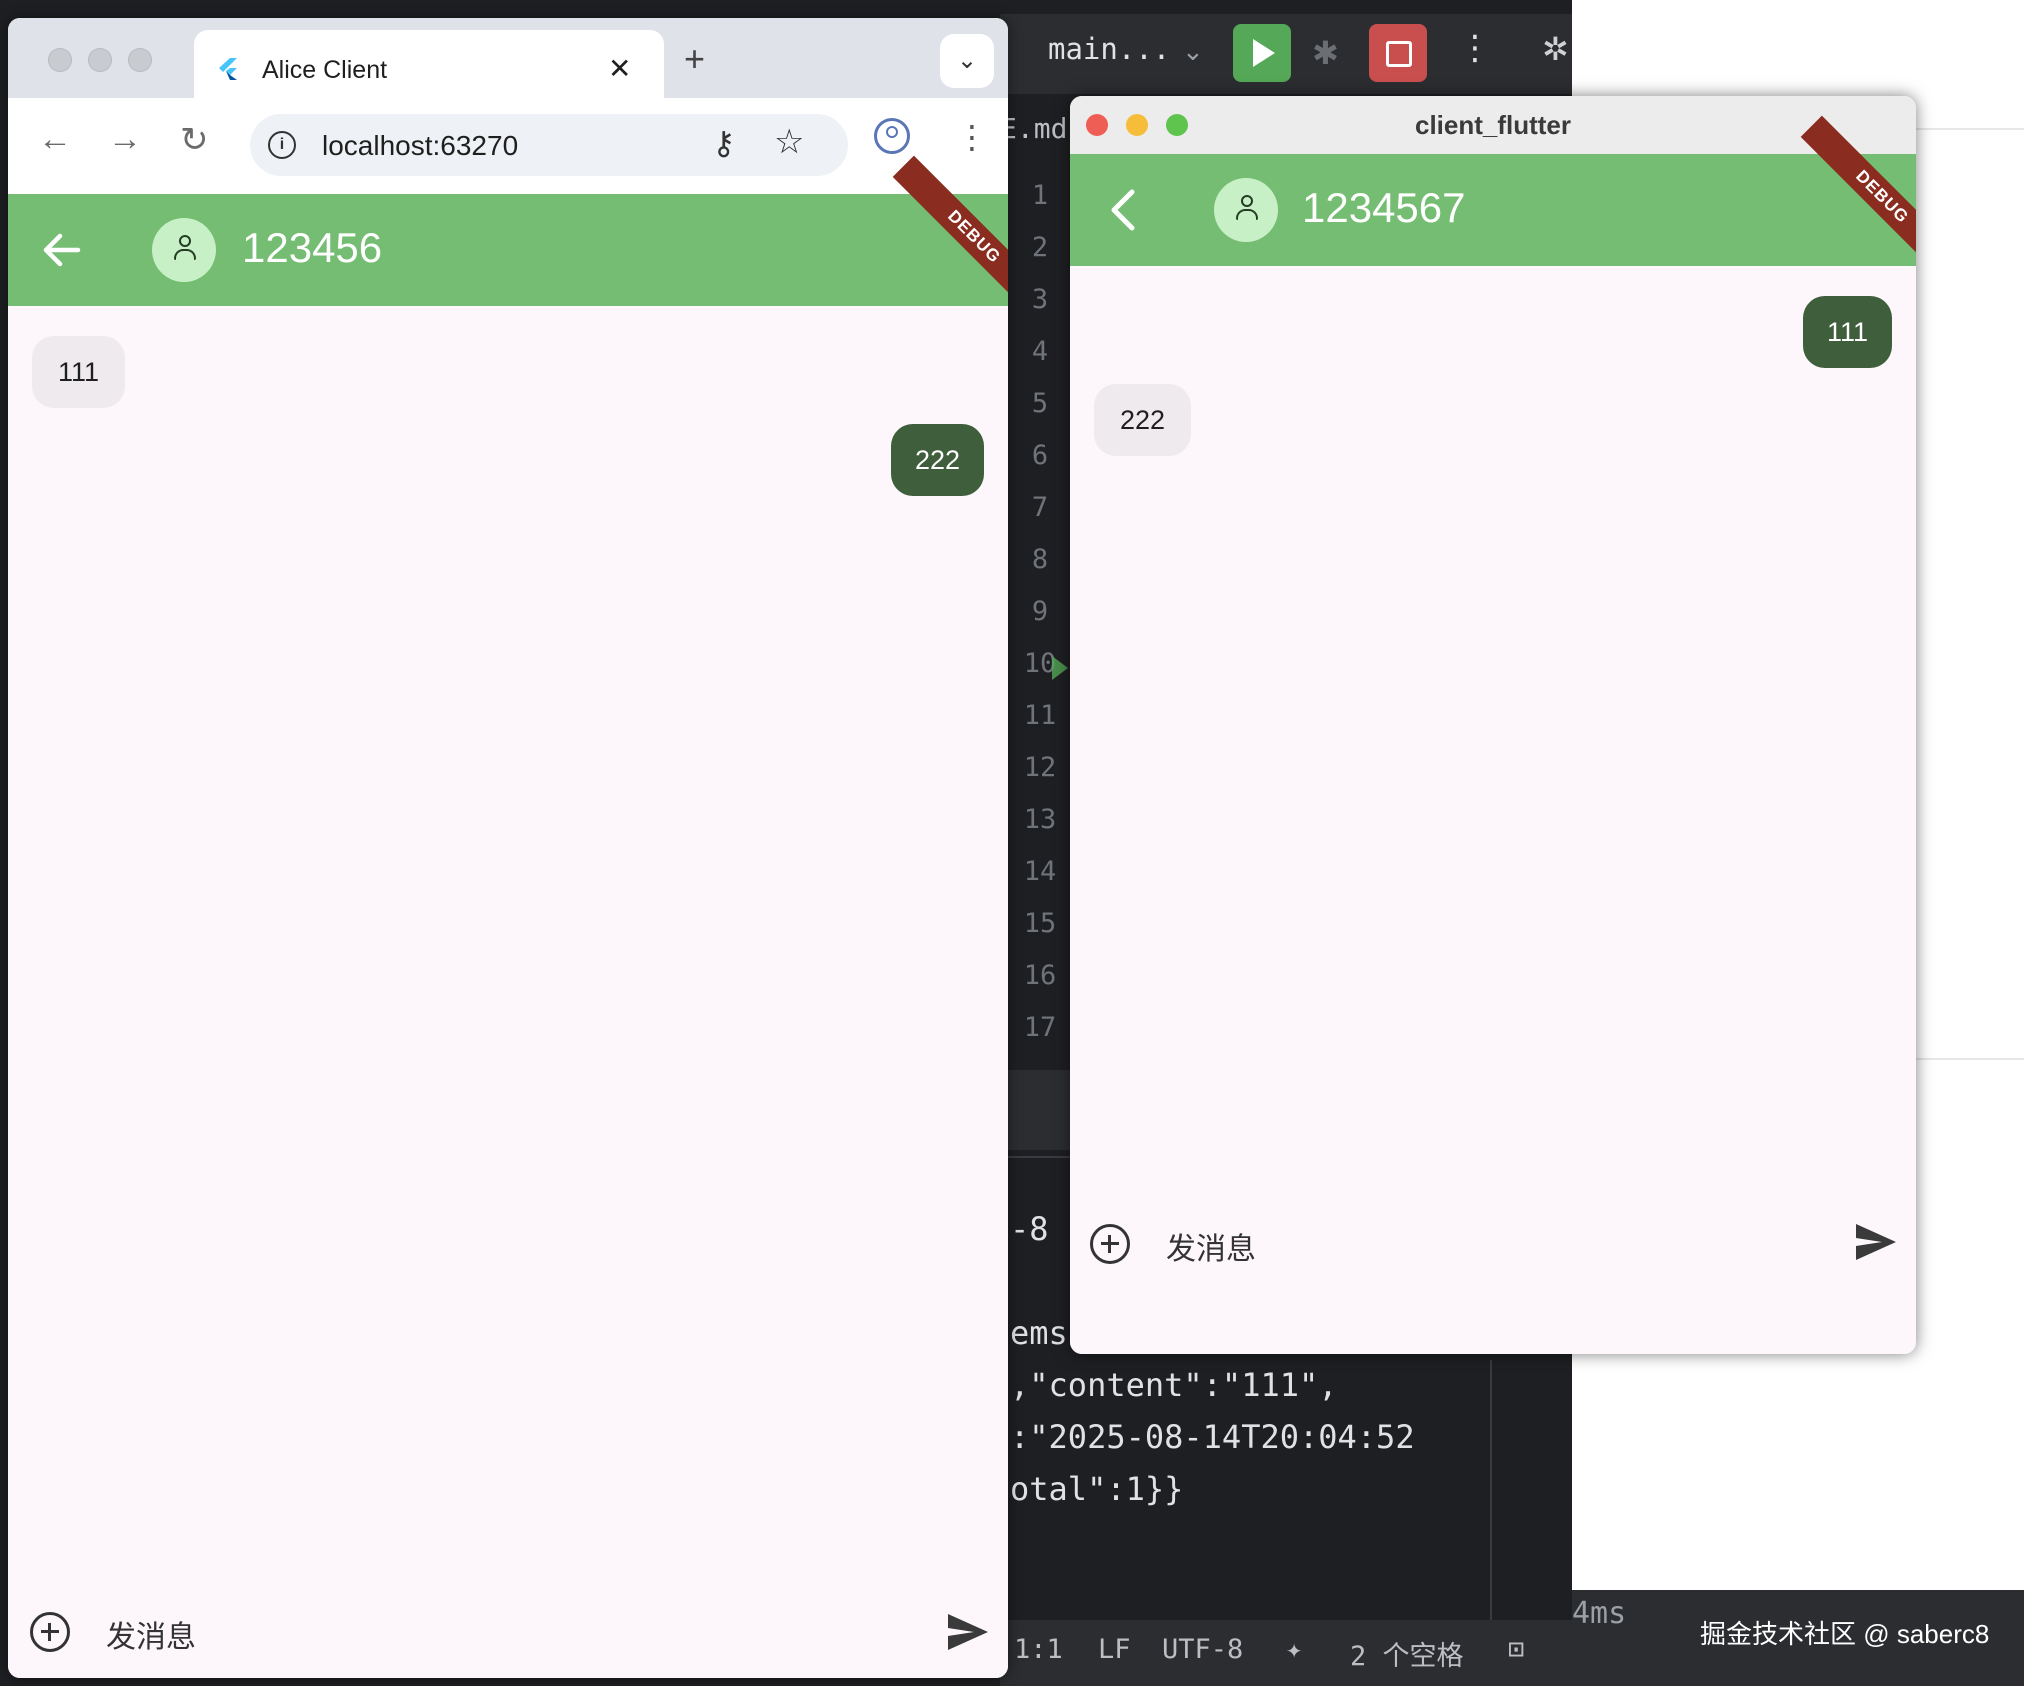 This screenshot has width=2024, height=1686. I want to click on chevron-down-icon: ⌄, so click(1193, 51).